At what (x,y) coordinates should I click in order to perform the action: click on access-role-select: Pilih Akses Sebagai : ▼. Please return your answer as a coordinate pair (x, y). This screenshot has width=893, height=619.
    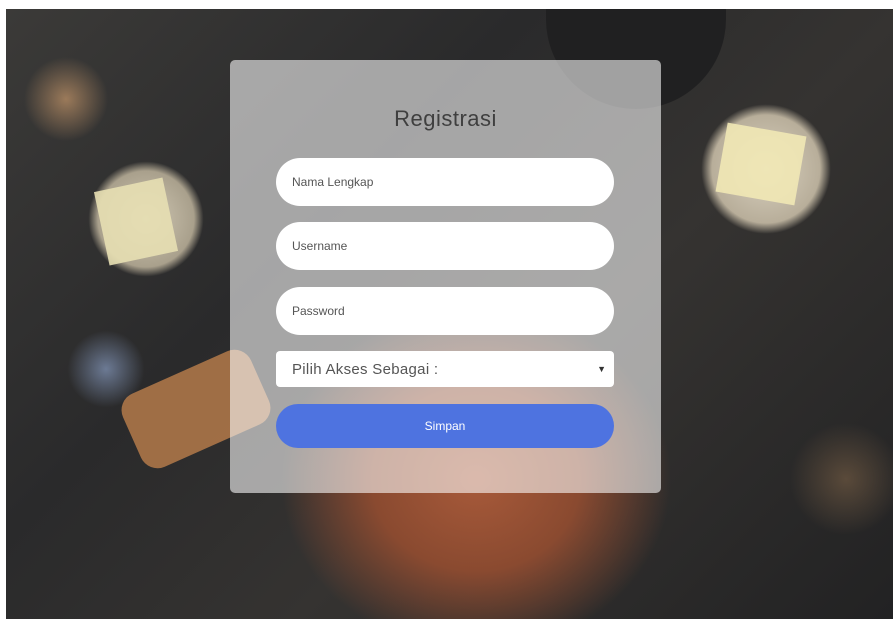
    Looking at the image, I should click on (445, 369).